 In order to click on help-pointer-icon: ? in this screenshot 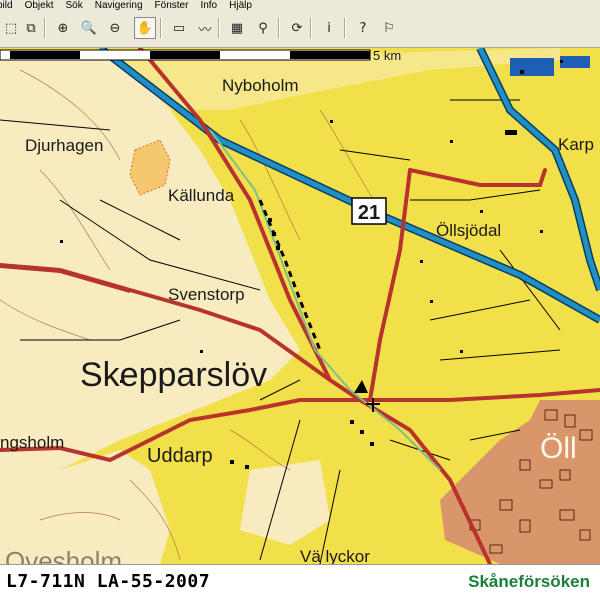, I will do `click(363, 28)`.